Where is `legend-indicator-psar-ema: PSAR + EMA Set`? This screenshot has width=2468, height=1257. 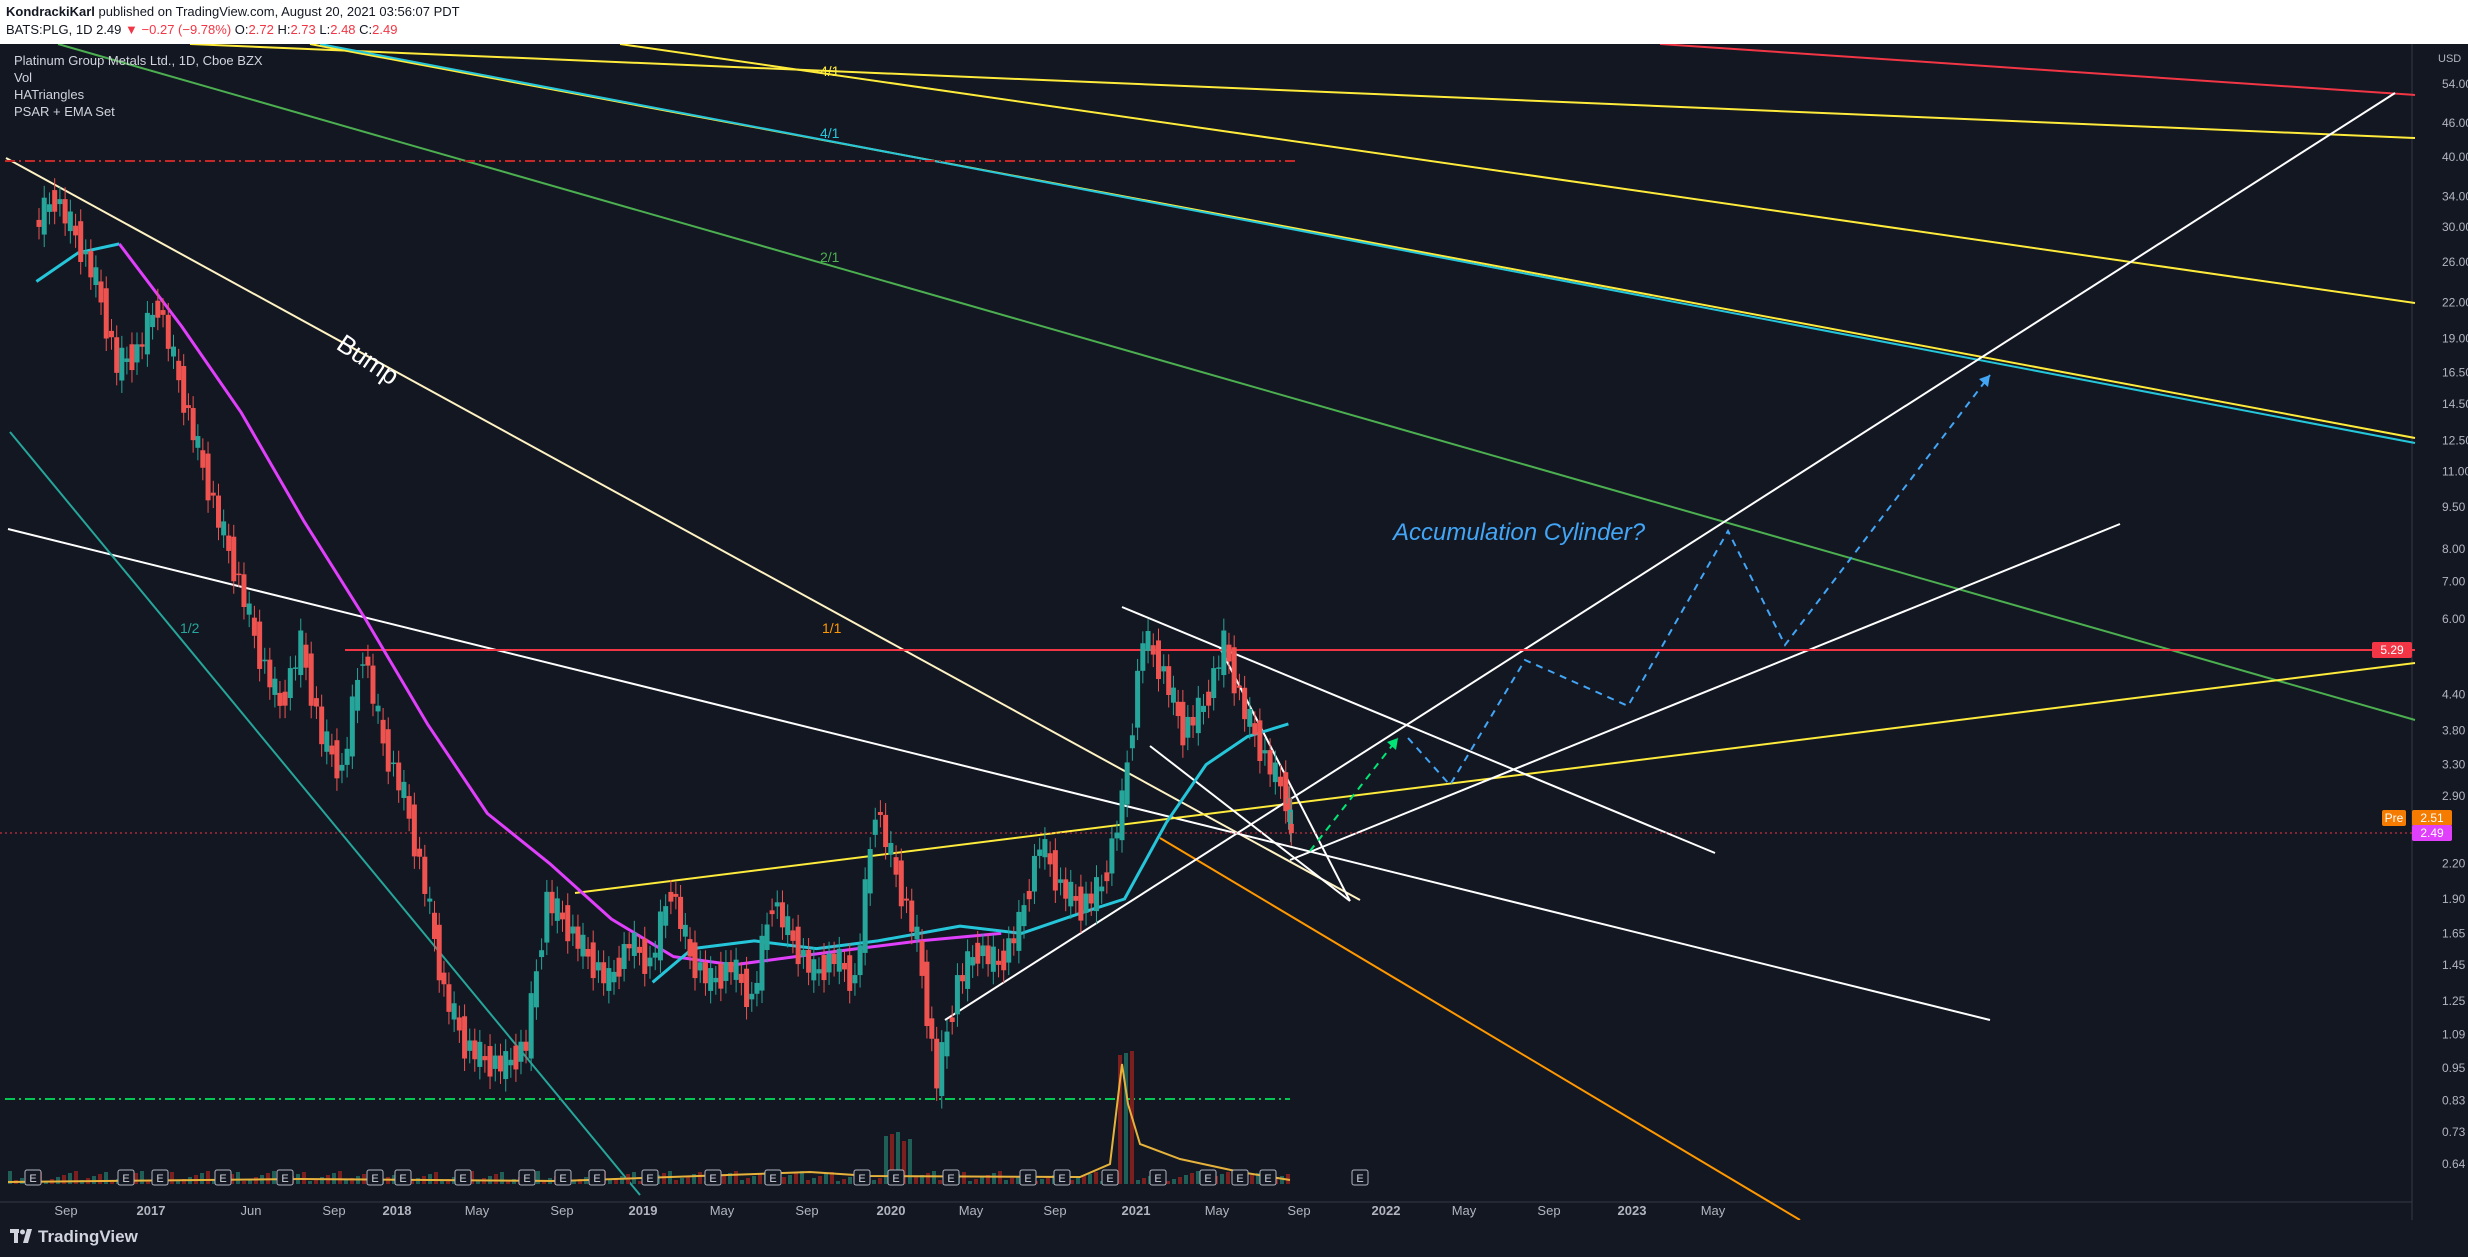
legend-indicator-psar-ema: PSAR + EMA Set is located at coordinates (138, 111).